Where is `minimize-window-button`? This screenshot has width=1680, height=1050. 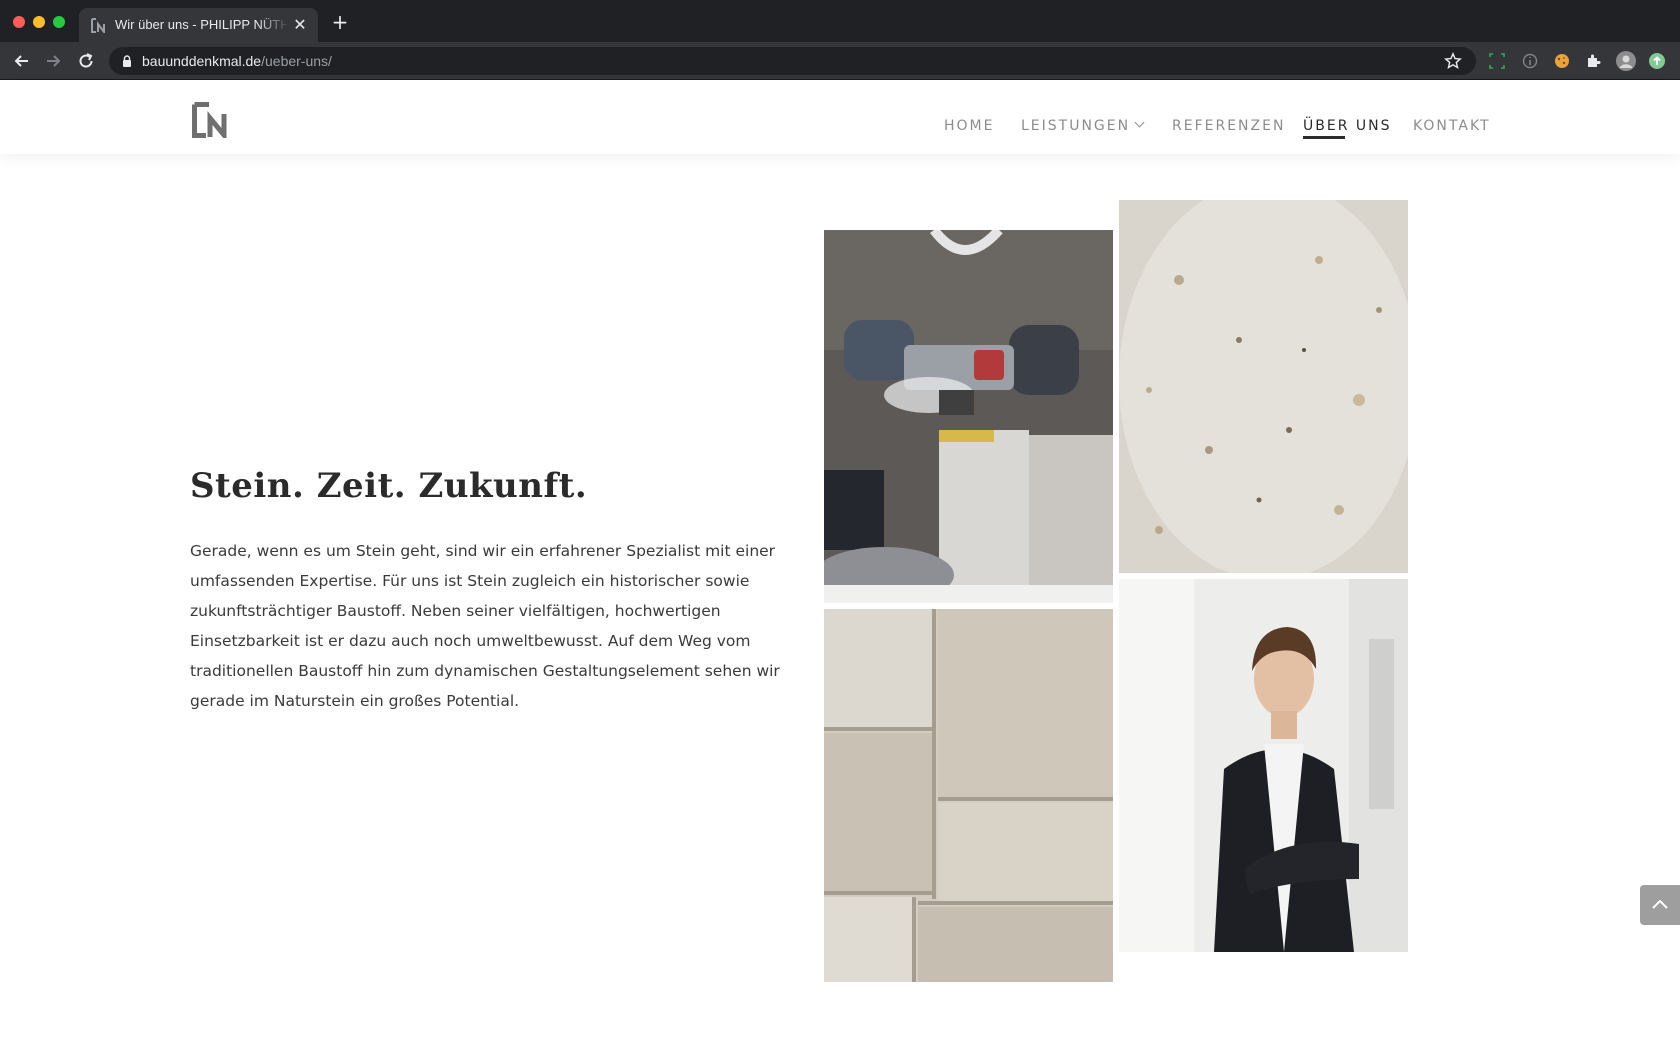
minimize-window-button is located at coordinates (39, 22).